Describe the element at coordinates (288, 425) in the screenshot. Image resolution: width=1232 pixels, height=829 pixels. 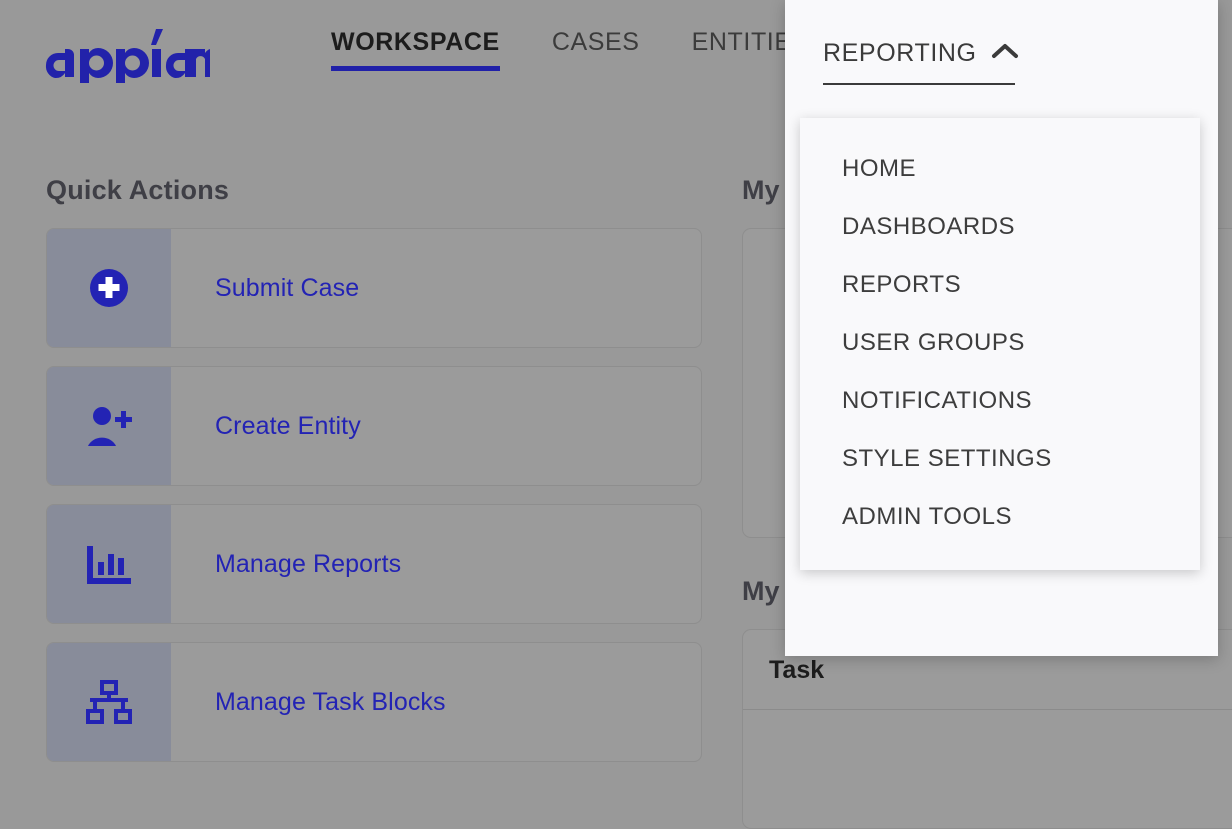
I see `quick-action-label: Create Entity` at that location.